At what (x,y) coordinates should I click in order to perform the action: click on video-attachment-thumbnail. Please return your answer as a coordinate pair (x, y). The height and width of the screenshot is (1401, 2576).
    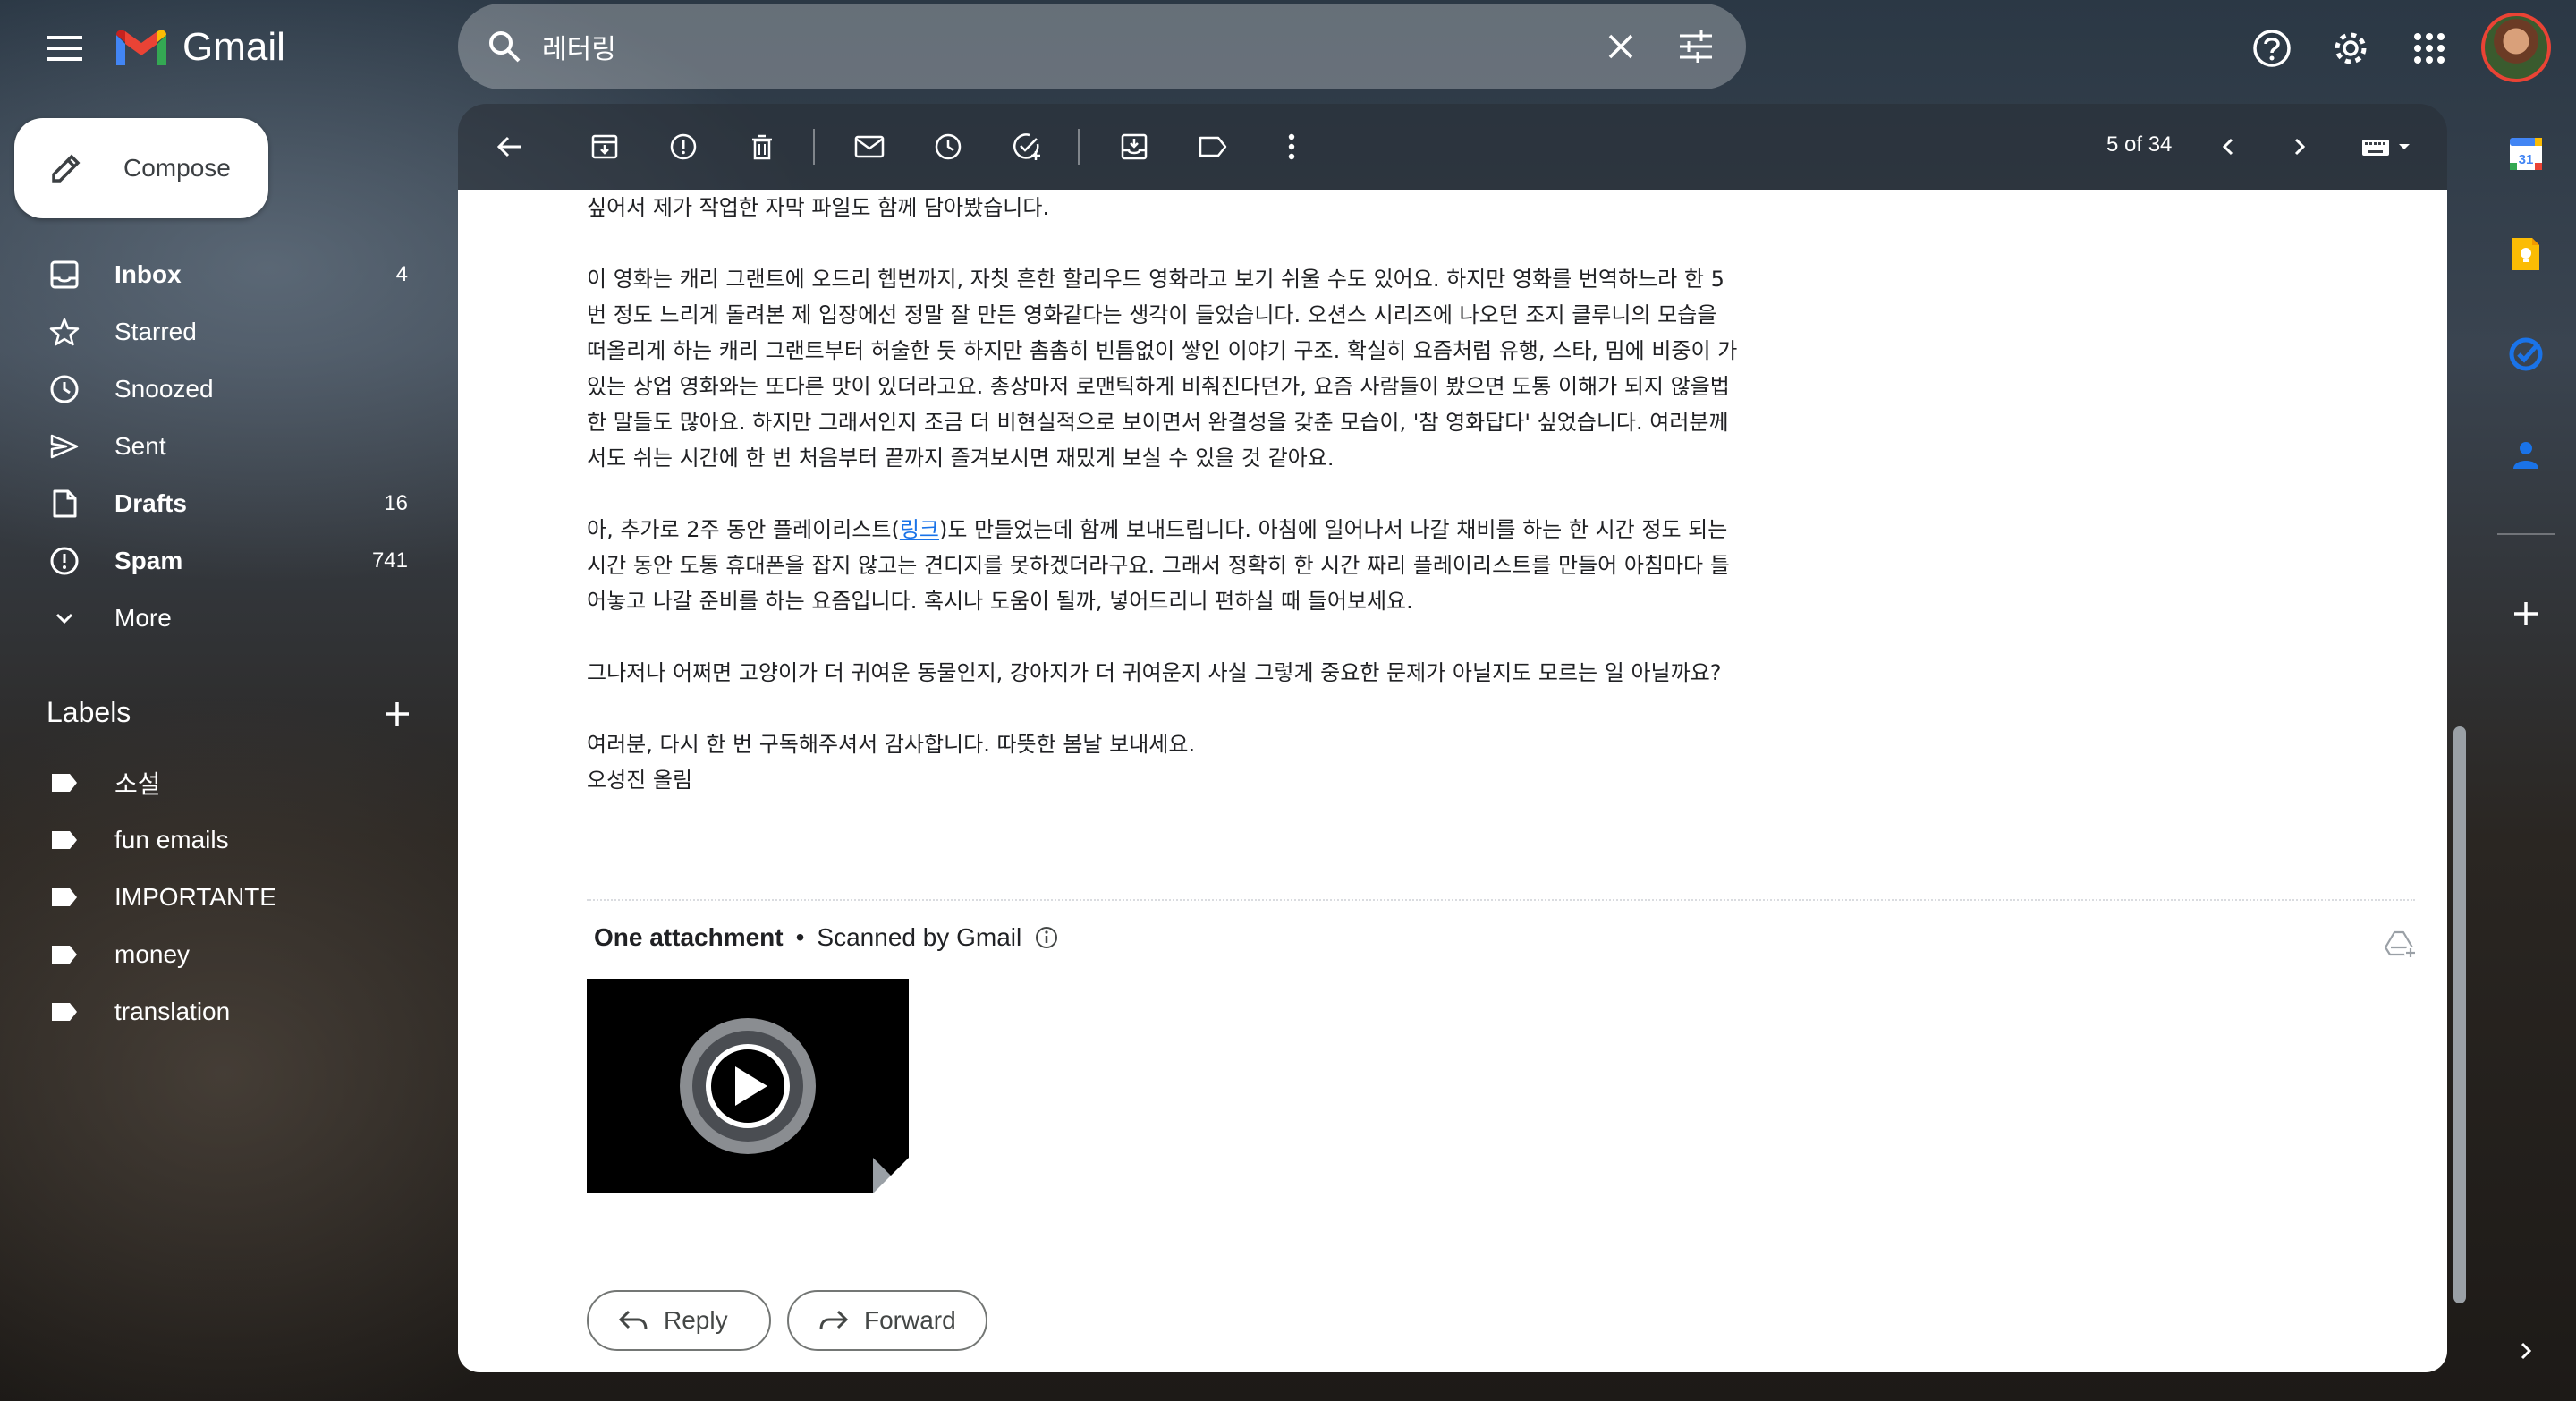
    Looking at the image, I should click on (748, 1086).